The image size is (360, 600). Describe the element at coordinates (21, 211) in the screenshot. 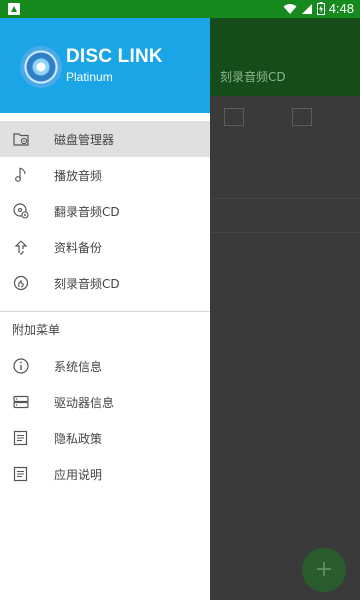

I see `disc-rip-icon` at that location.